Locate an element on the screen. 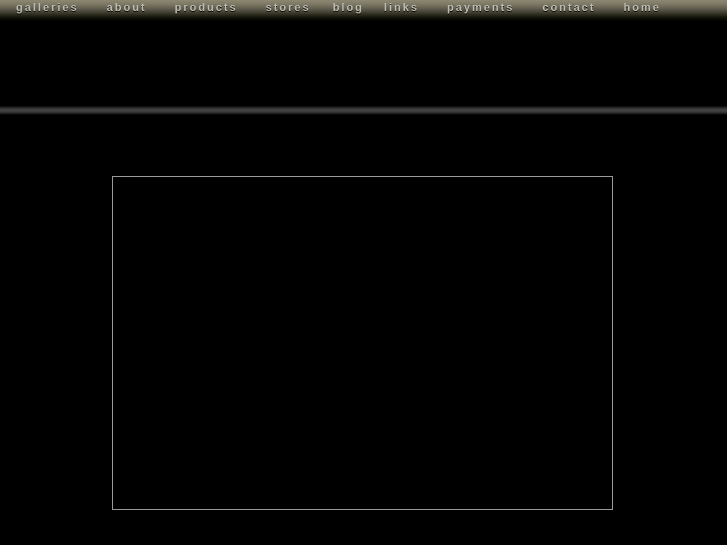 This screenshot has height=545, width=727. nav-link-galleries: galleries is located at coordinates (47, 10).